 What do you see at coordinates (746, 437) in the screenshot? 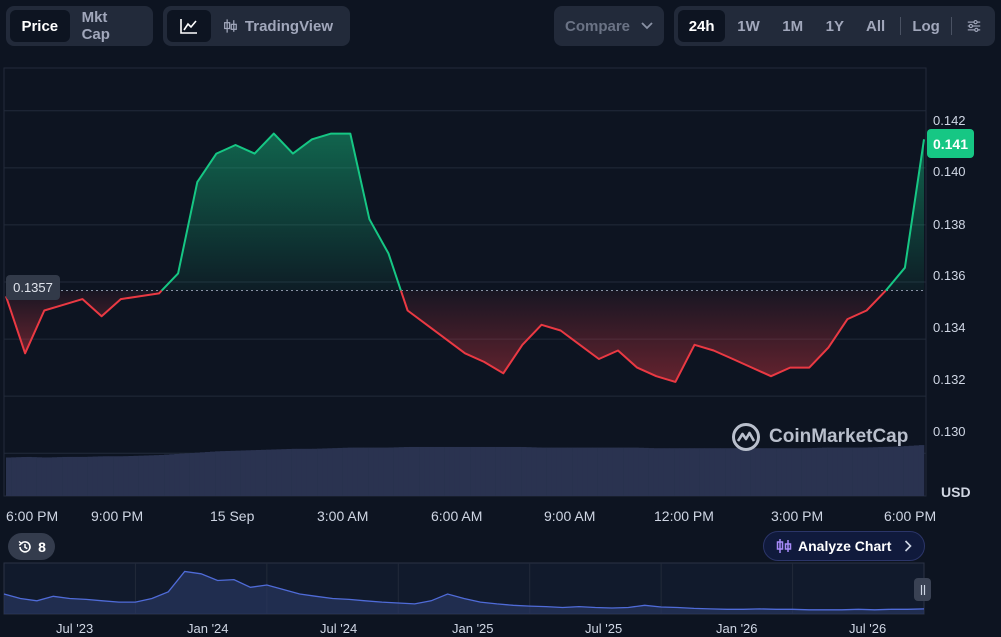
I see `coinmarketcap-logo-icon` at bounding box center [746, 437].